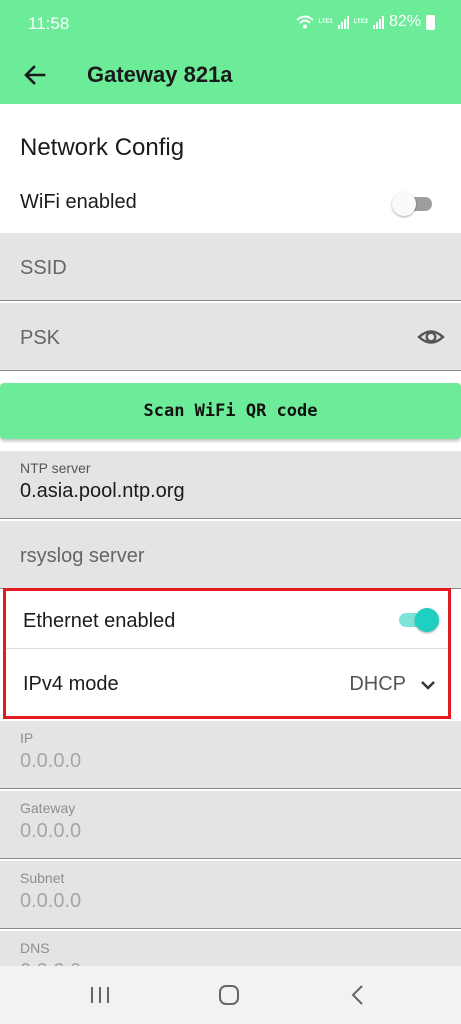 This screenshot has height=1024, width=461. What do you see at coordinates (71, 684) in the screenshot?
I see `ipv4-mode-label: IPv4 mode` at bounding box center [71, 684].